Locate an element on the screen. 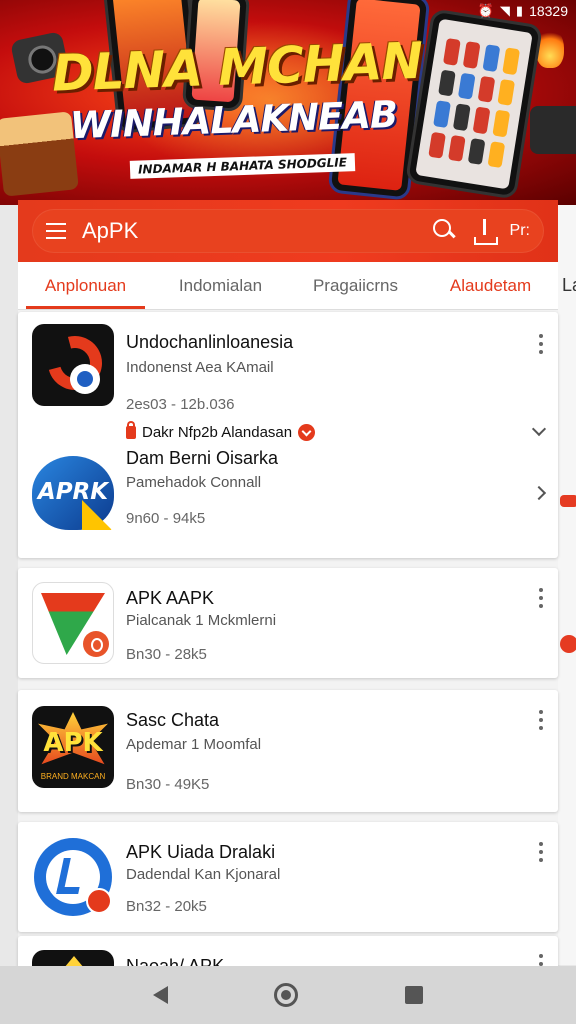 This screenshot has height=1024, width=576. app-meta: Bn30 - 49K5 is located at coordinates (168, 784).